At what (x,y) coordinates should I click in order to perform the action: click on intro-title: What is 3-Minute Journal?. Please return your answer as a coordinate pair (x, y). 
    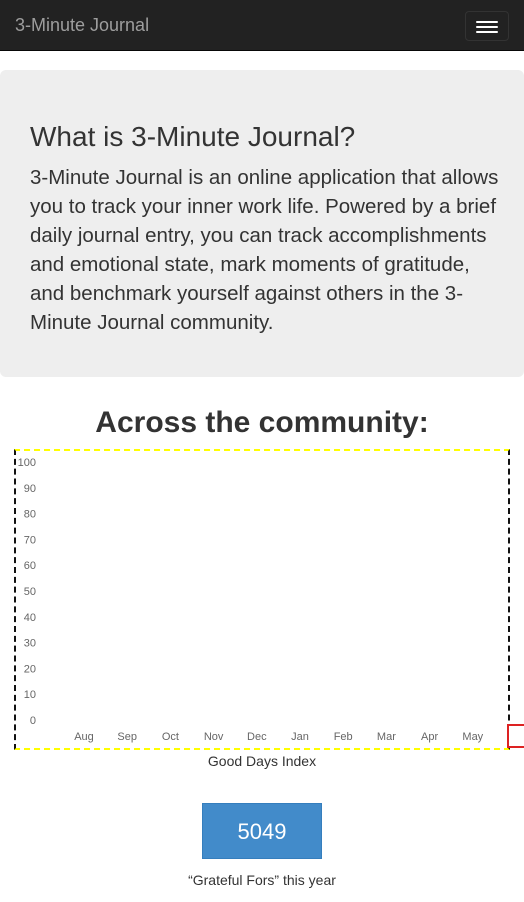
    Looking at the image, I should click on (193, 136).